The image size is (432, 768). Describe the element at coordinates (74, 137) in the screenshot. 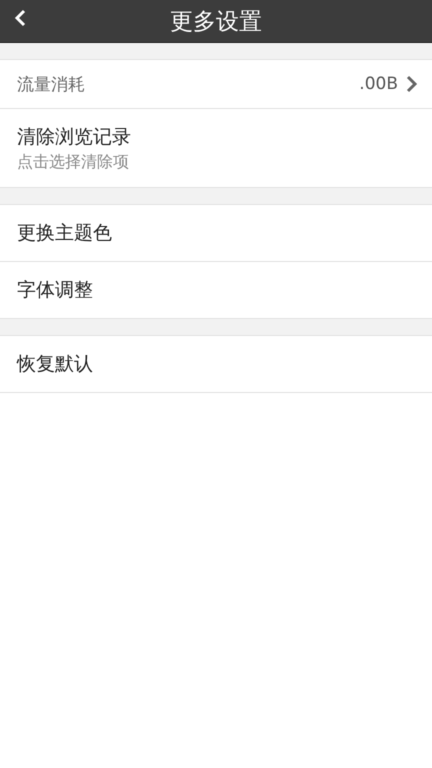

I see `row-label: 清除浏览记录` at that location.